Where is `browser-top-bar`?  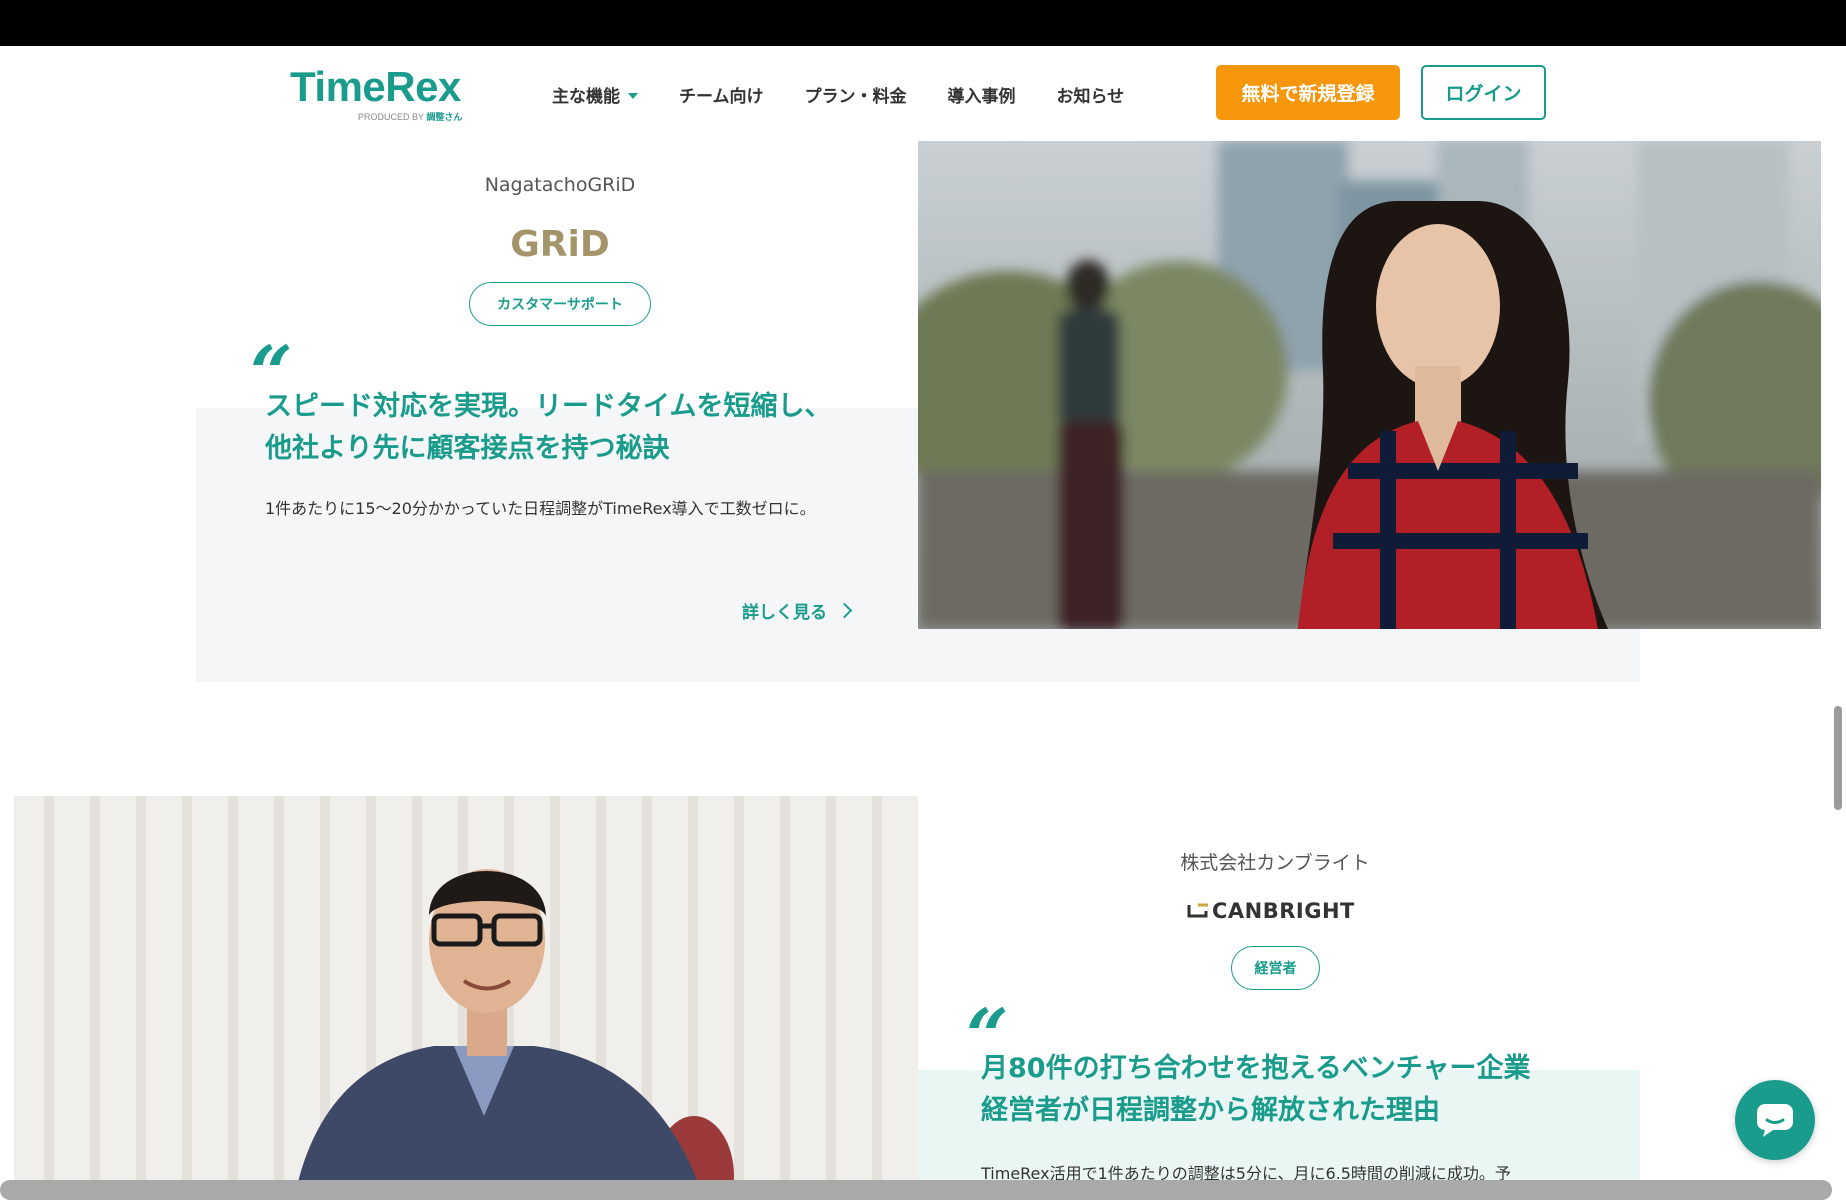
browser-top-bar is located at coordinates (923, 23).